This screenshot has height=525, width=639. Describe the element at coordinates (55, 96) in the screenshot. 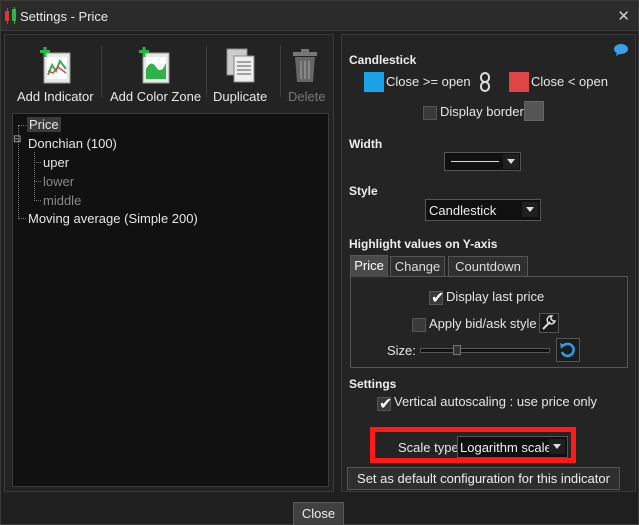

I see `add-indicator-label: Add Indicator` at that location.